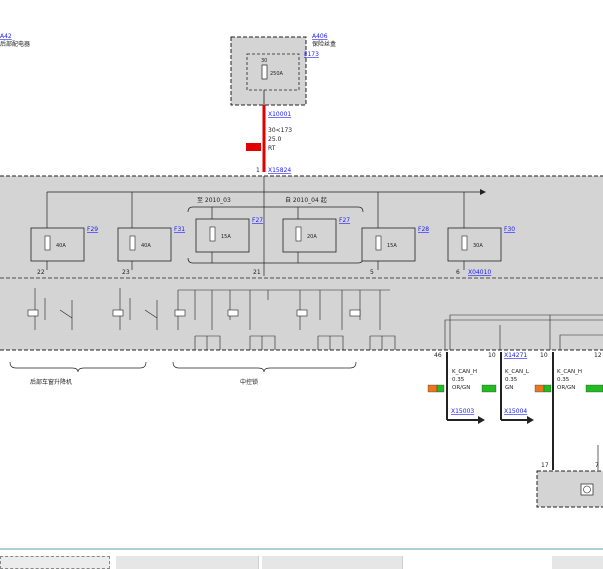 The width and height of the screenshot is (603, 569). Describe the element at coordinates (458, 380) in the screenshot. I see `can1-size: 0.35` at that location.